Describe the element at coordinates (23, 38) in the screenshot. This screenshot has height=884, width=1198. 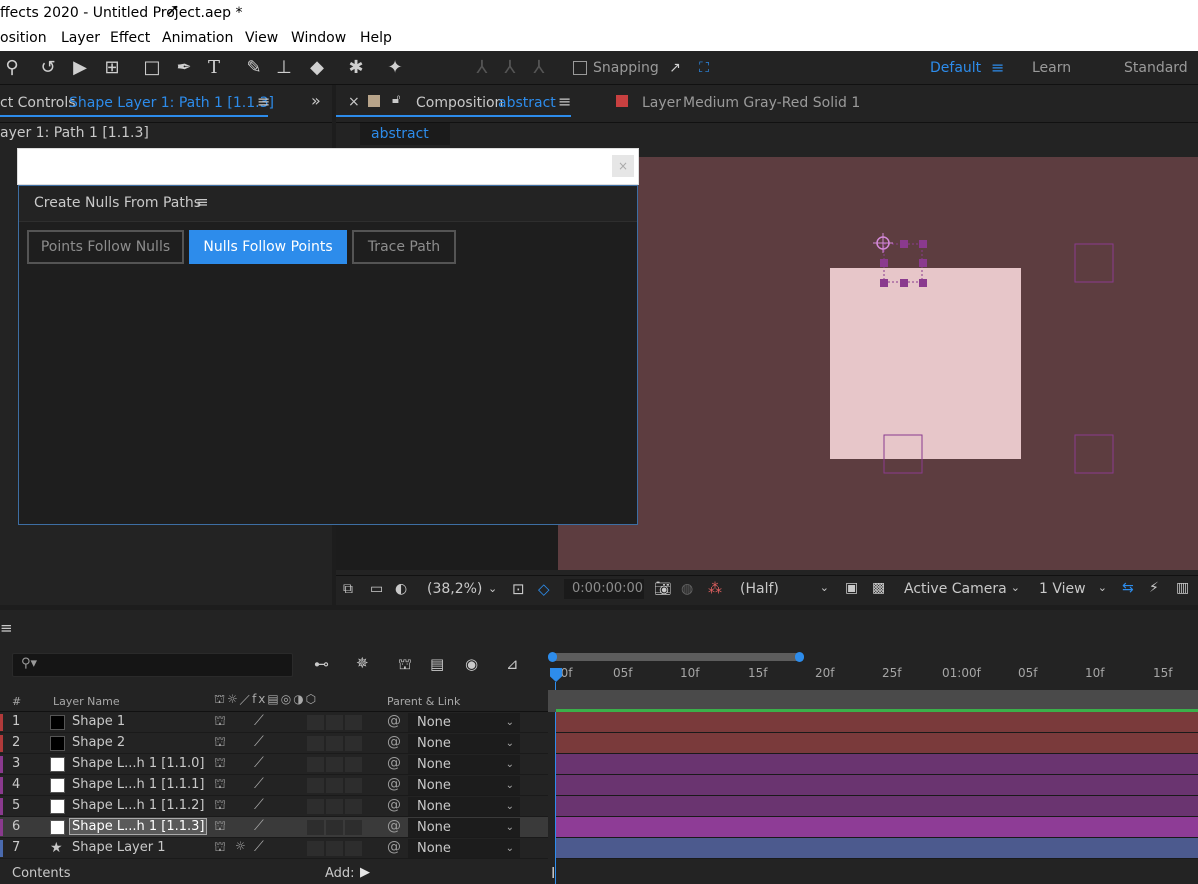
I see `menu-composition: osition` at that location.